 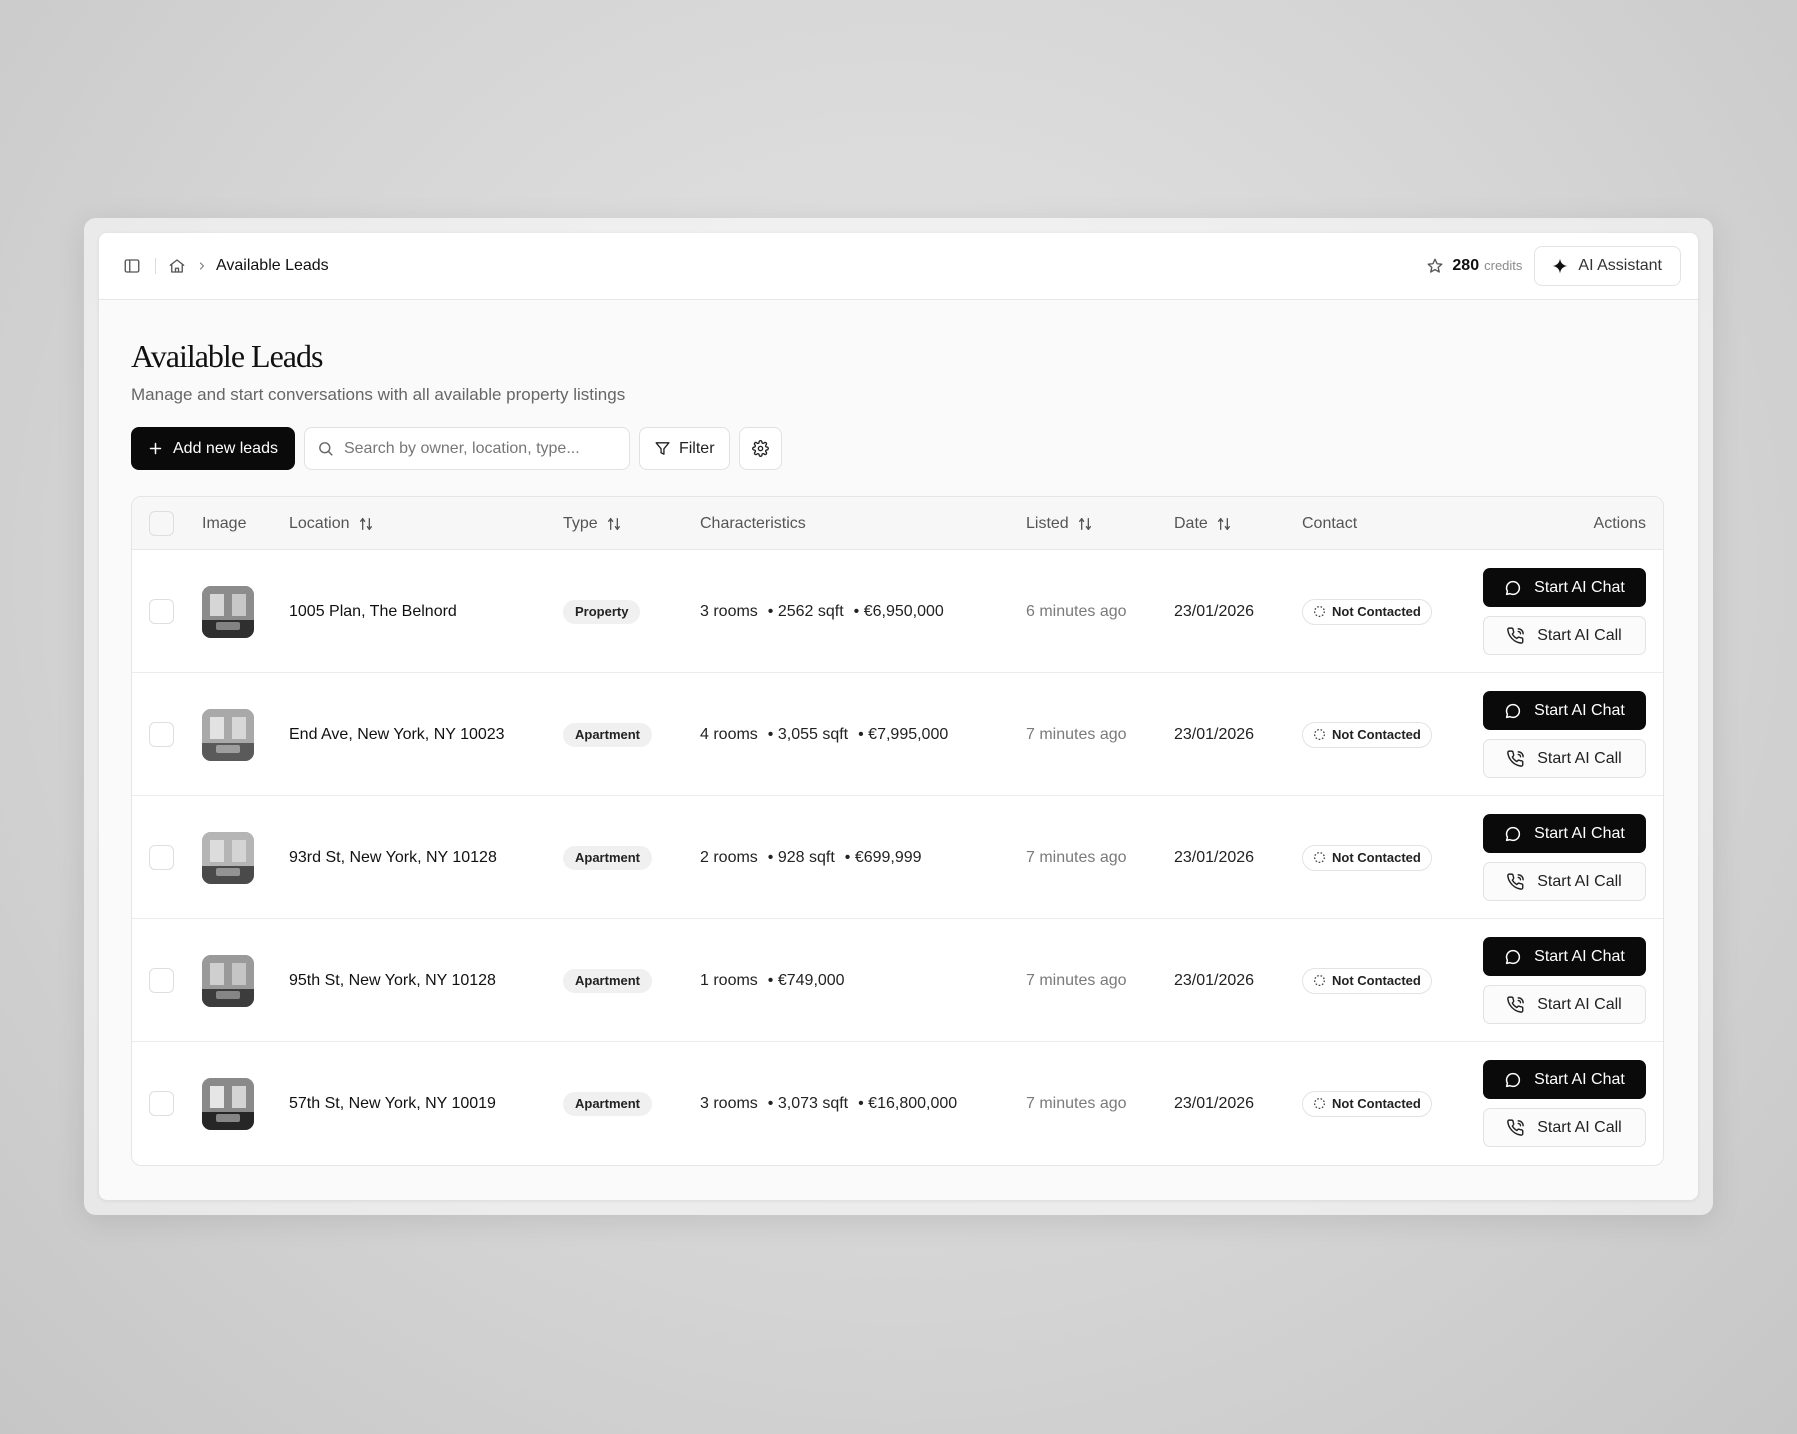 I want to click on header-type: Type, so click(x=592, y=523).